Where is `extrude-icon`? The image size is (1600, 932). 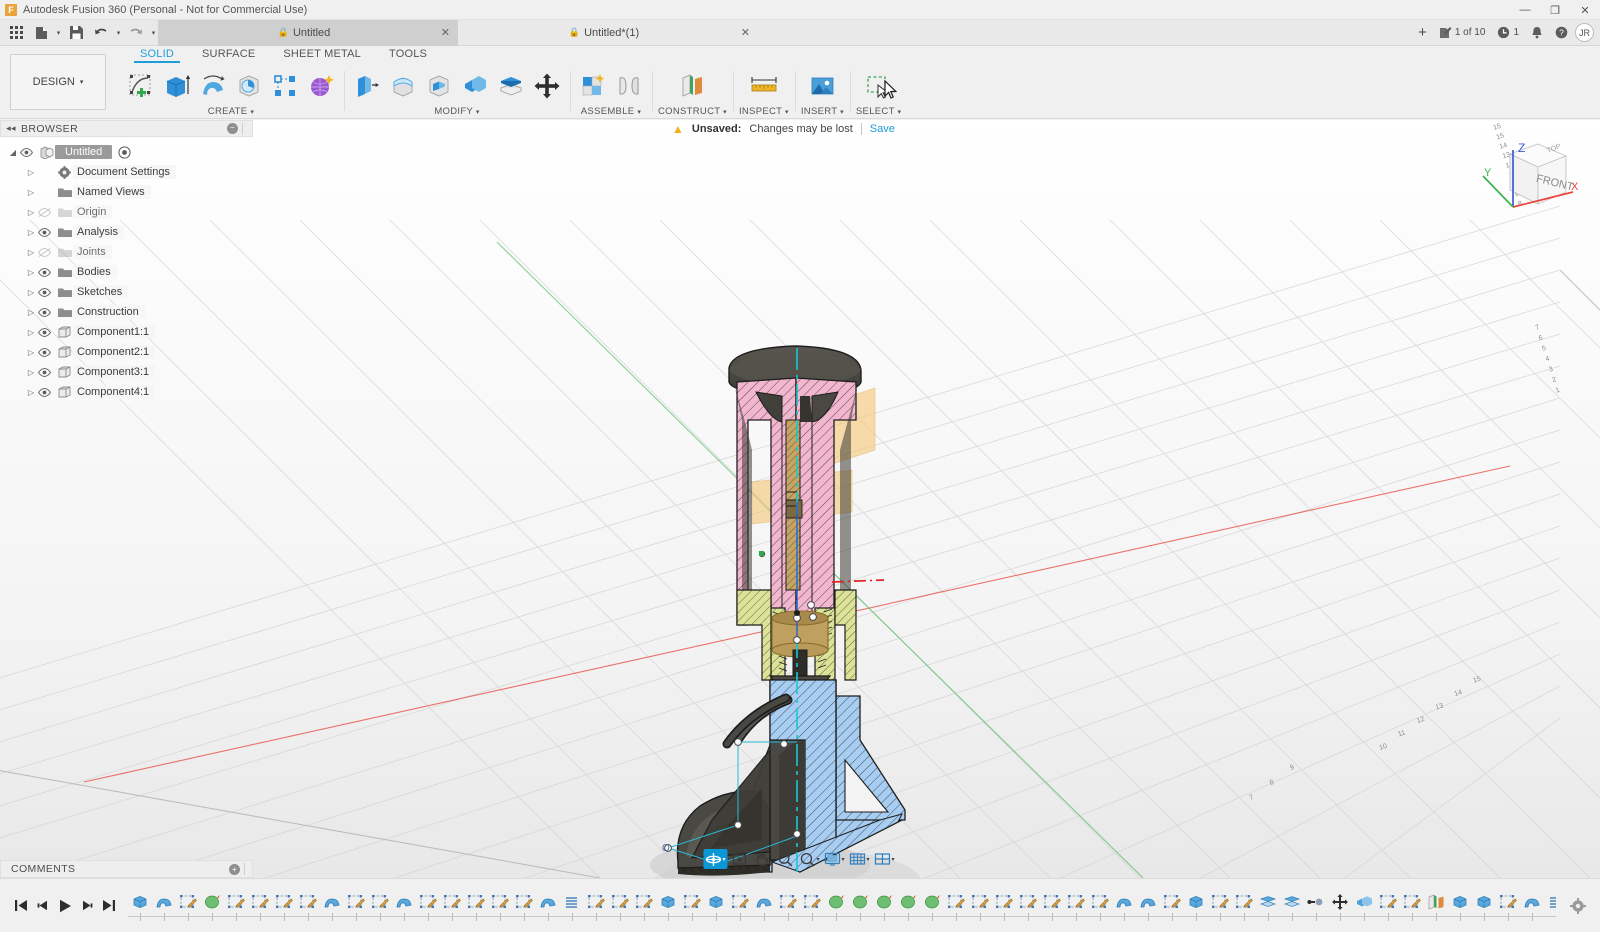
extrude-icon is located at coordinates (177, 86).